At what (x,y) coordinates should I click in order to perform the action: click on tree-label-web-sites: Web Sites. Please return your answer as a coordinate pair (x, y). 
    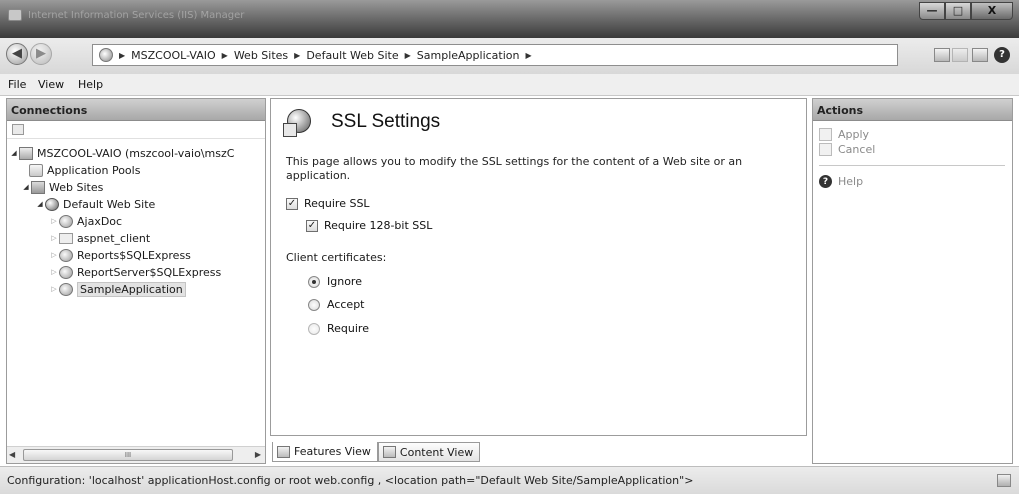
    Looking at the image, I should click on (76, 187).